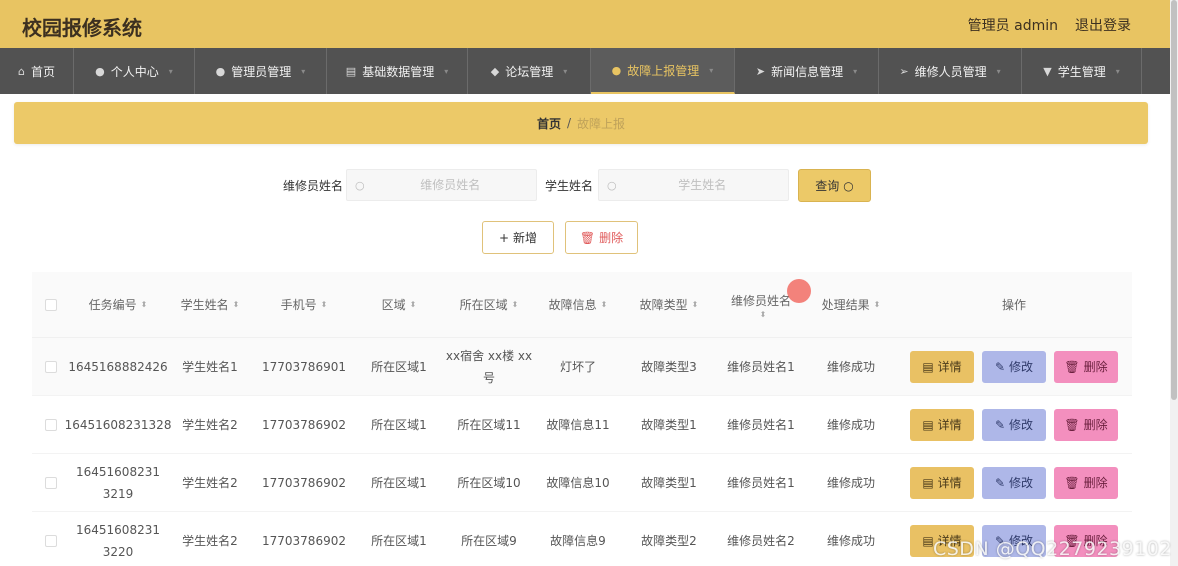  What do you see at coordinates (949, 424) in the screenshot?
I see `detail-label: 详情` at bounding box center [949, 424].